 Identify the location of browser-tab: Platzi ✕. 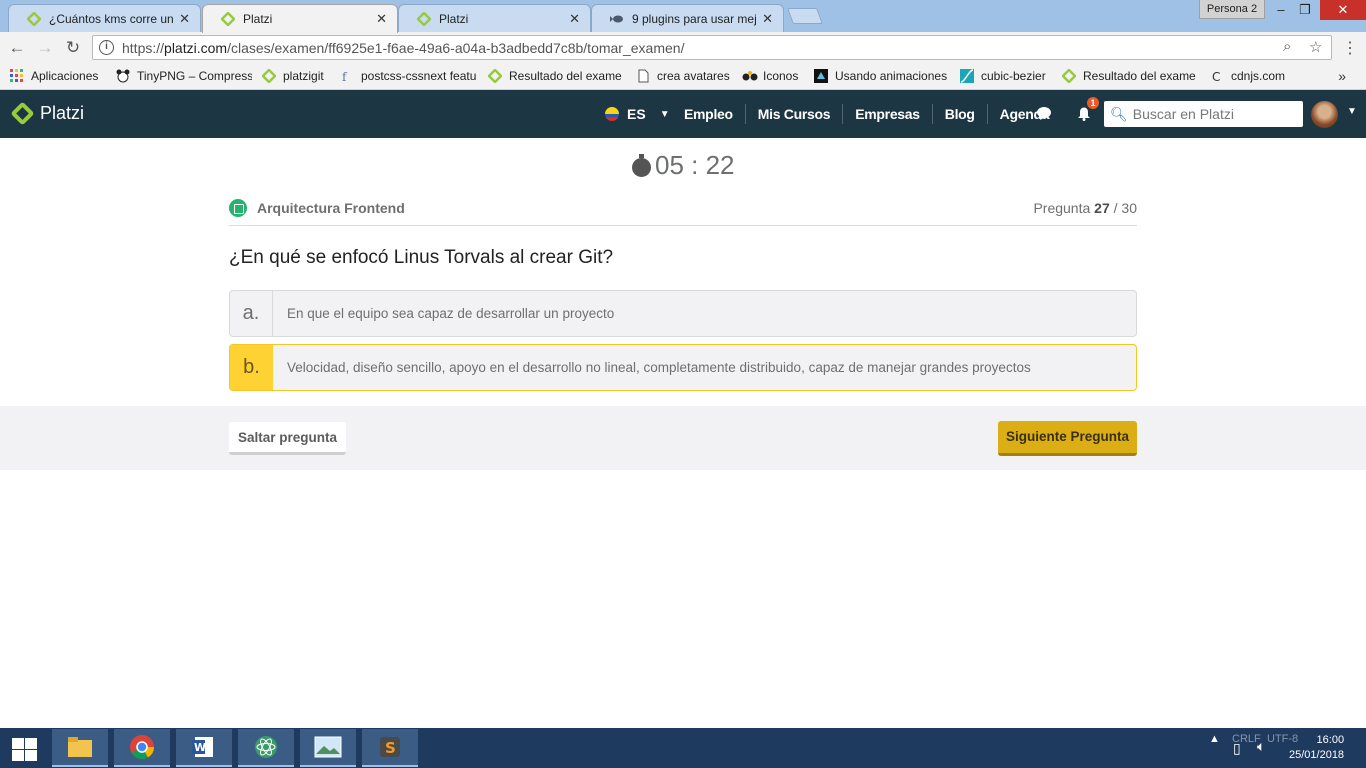
(494, 18).